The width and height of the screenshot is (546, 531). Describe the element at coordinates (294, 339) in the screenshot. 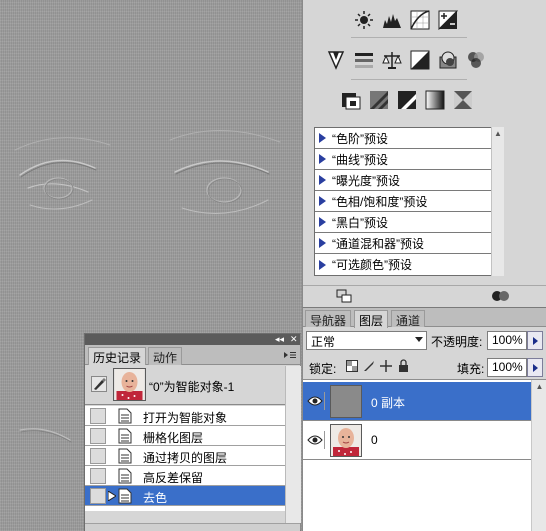

I see `close-icon: ✕` at that location.